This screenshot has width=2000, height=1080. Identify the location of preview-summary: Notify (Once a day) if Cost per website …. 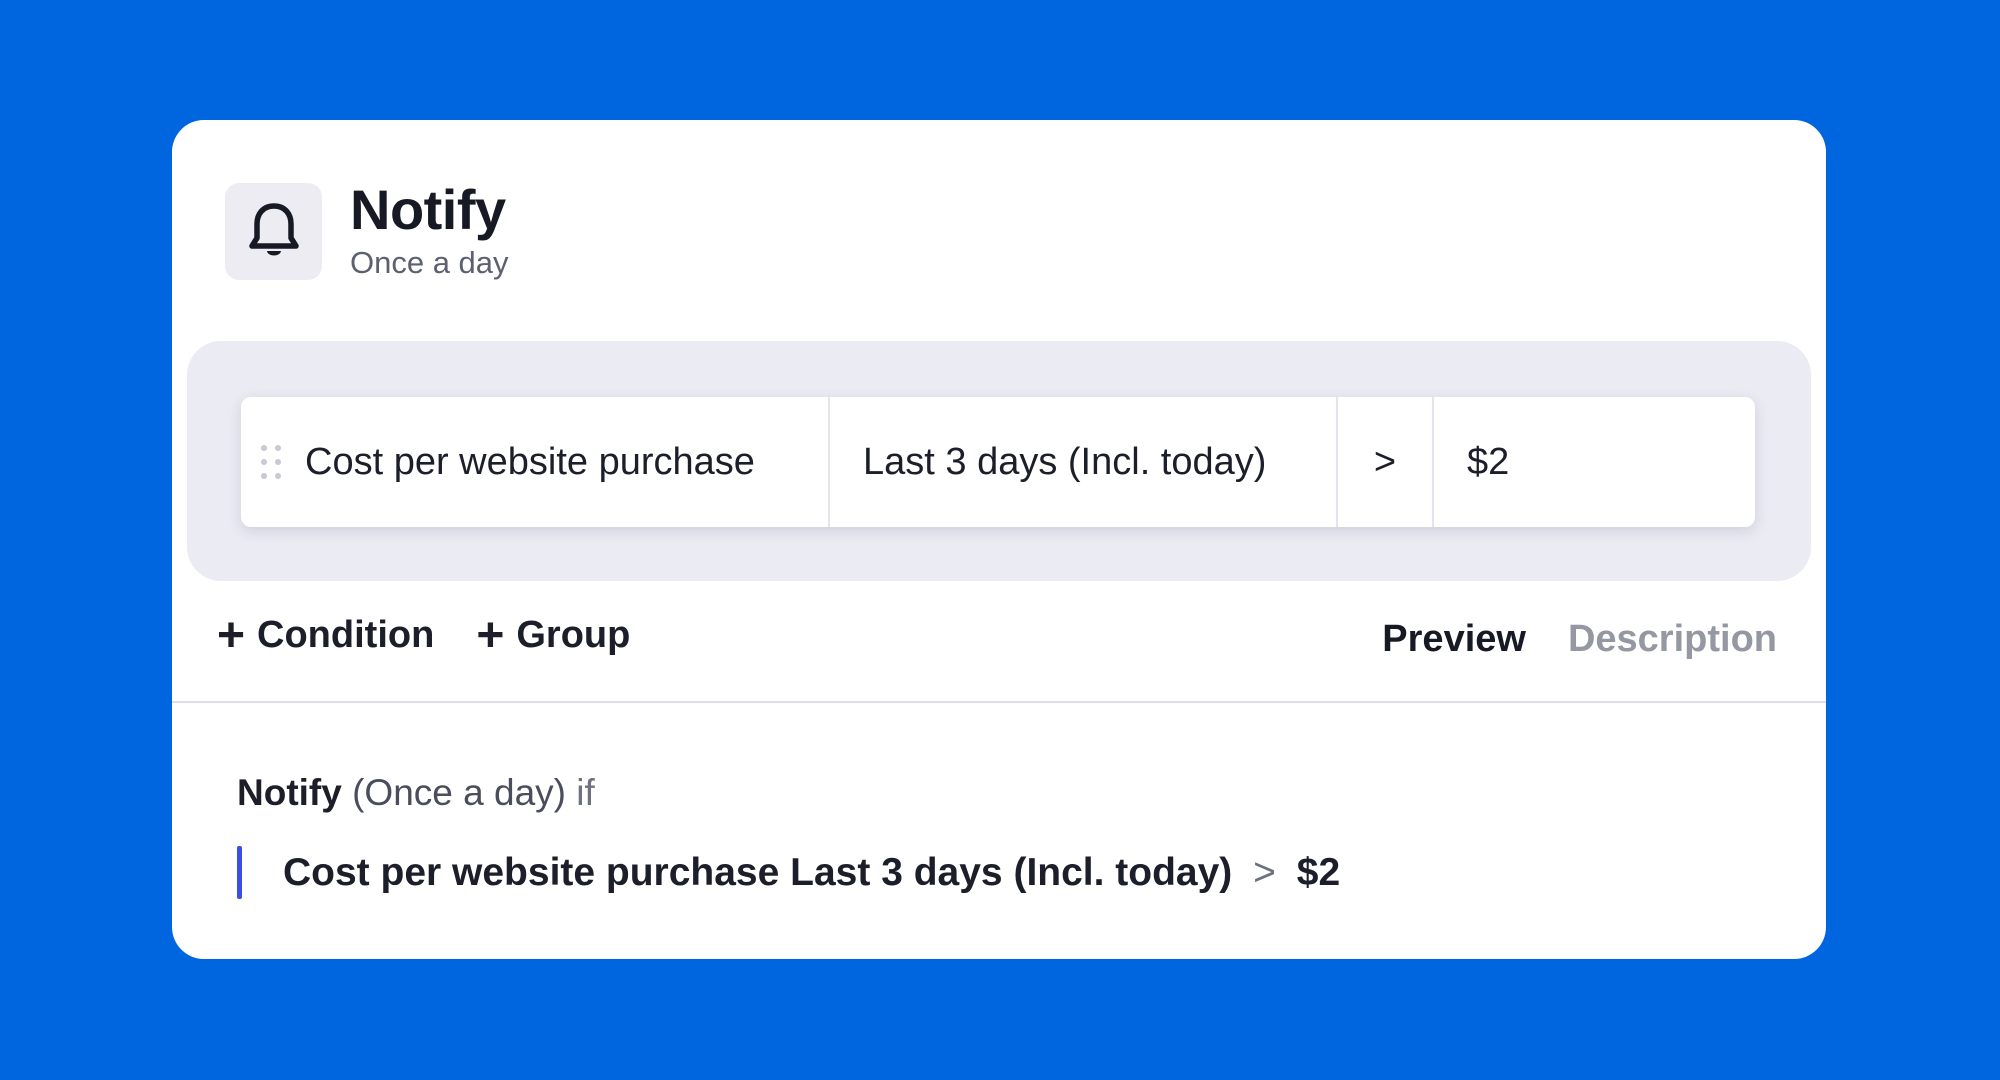
(788, 834).